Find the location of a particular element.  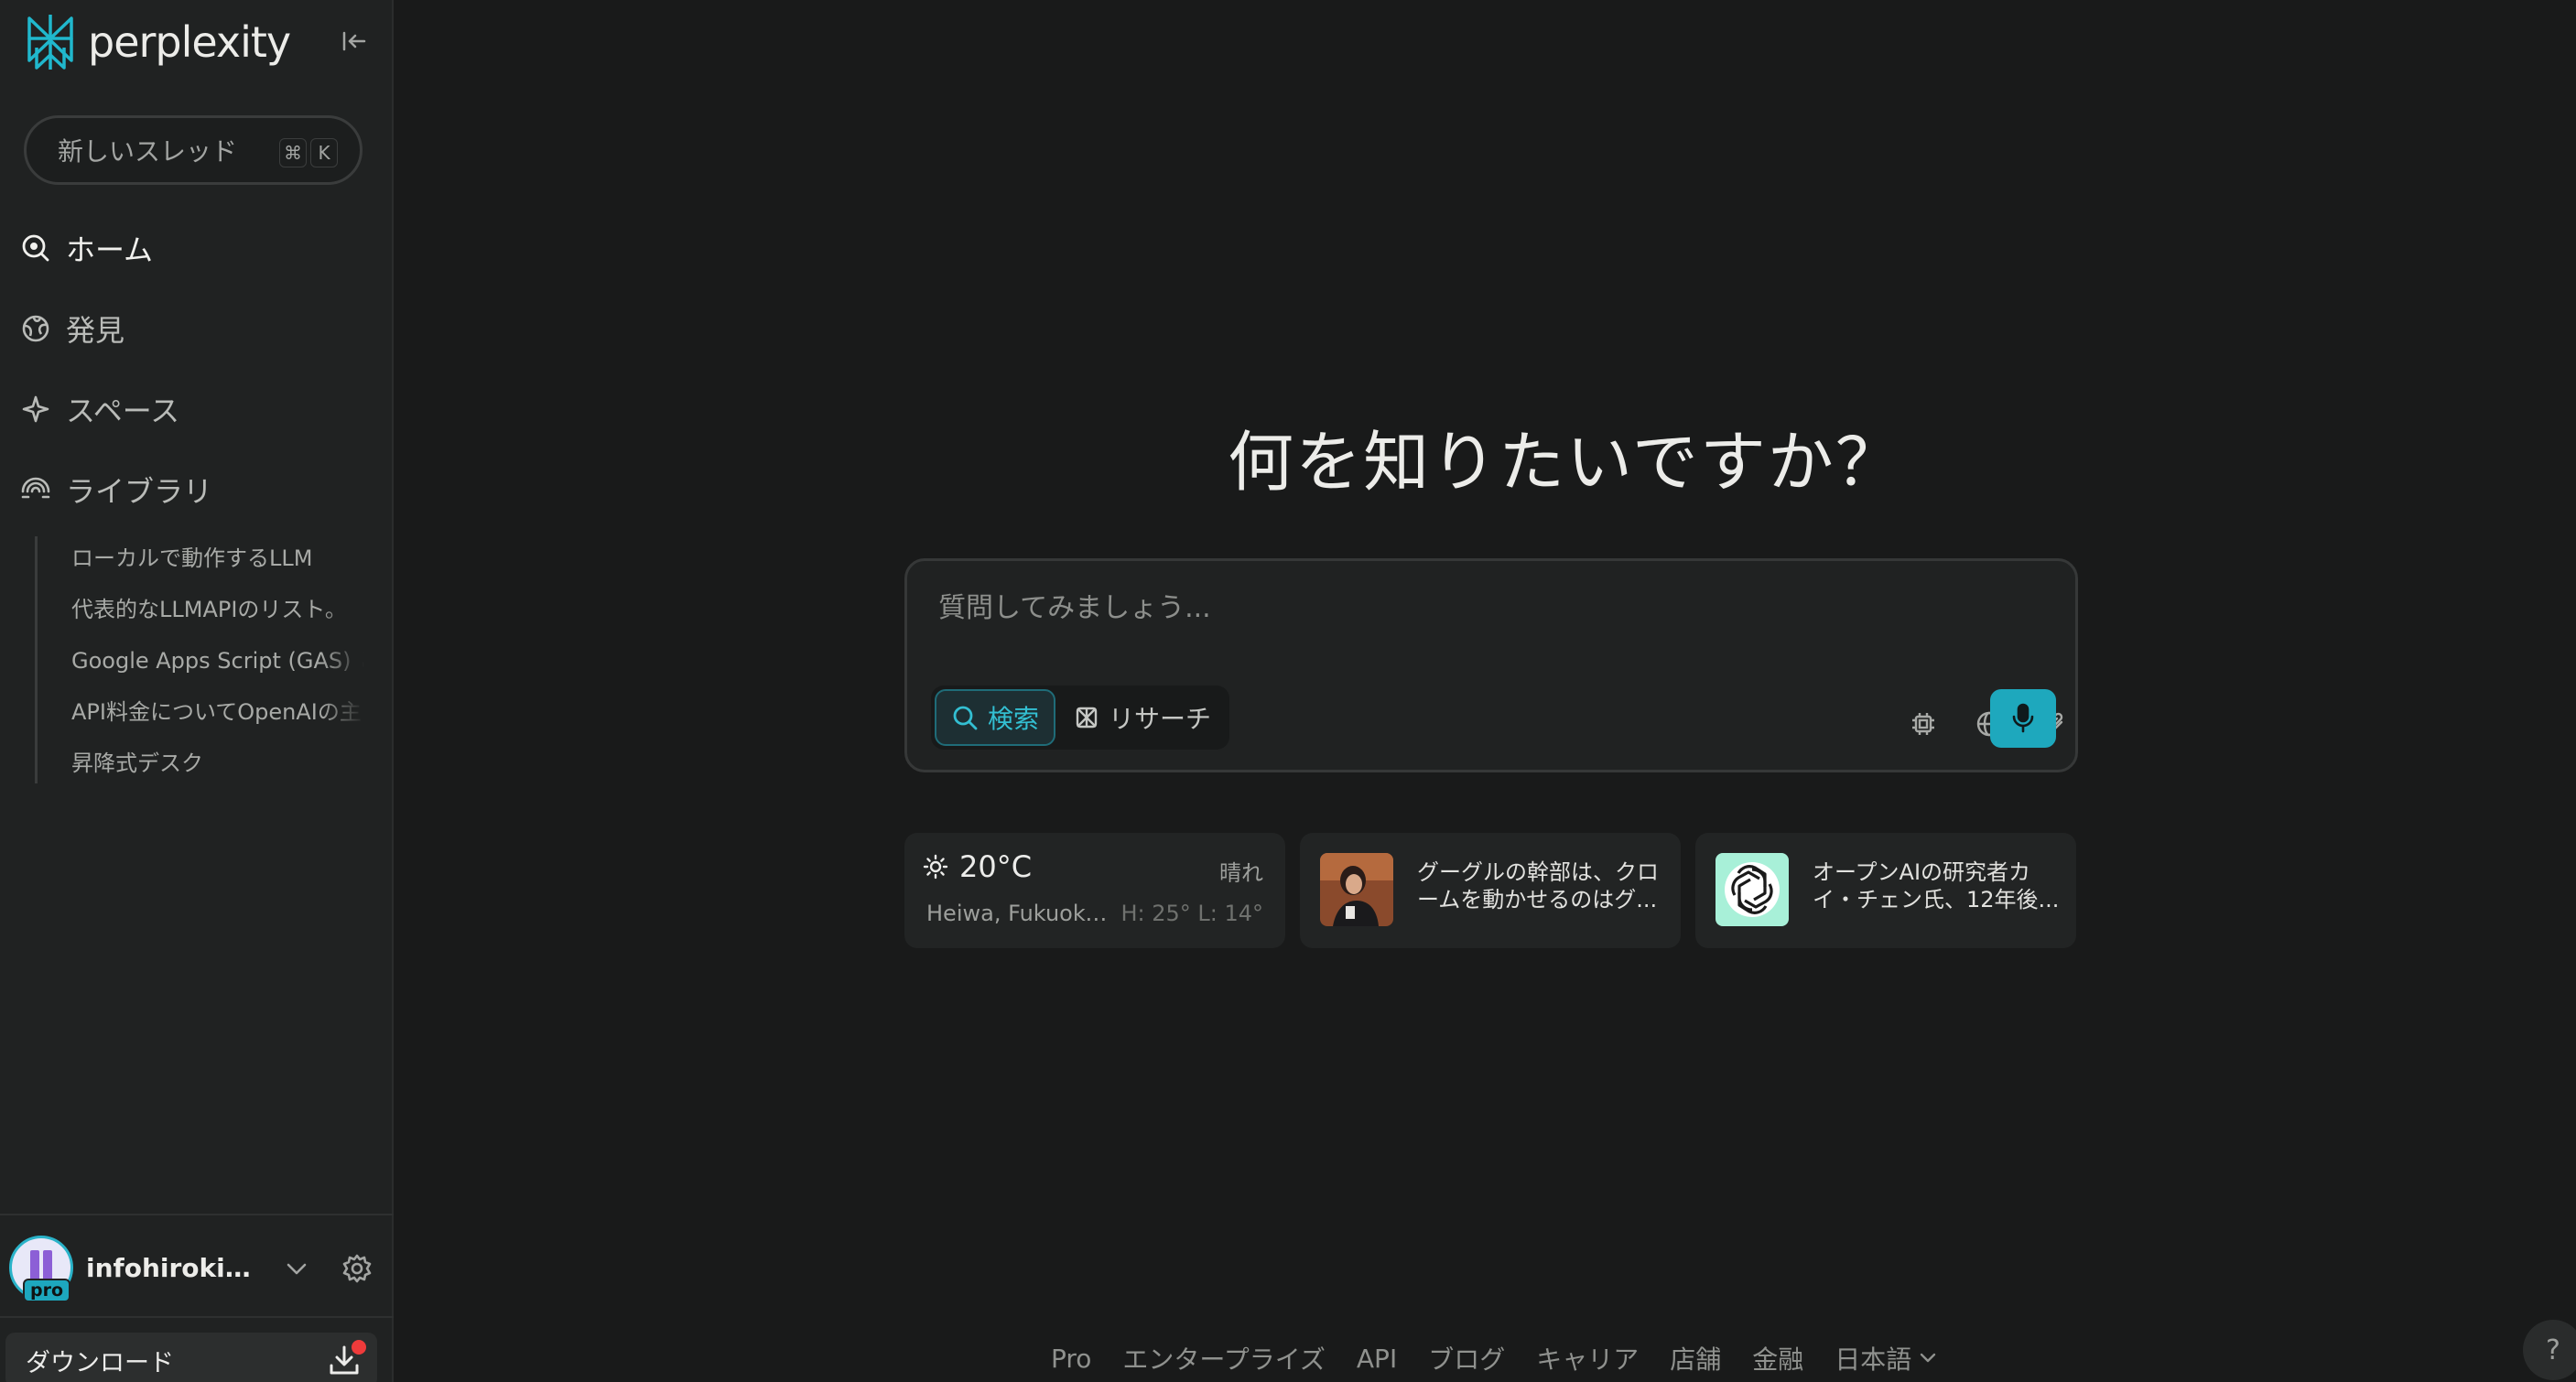

voice-input-button is located at coordinates (2023, 718).